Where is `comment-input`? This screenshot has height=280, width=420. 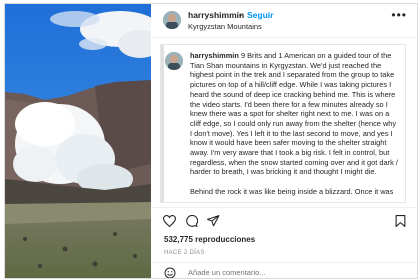
comment-input is located at coordinates (278, 272).